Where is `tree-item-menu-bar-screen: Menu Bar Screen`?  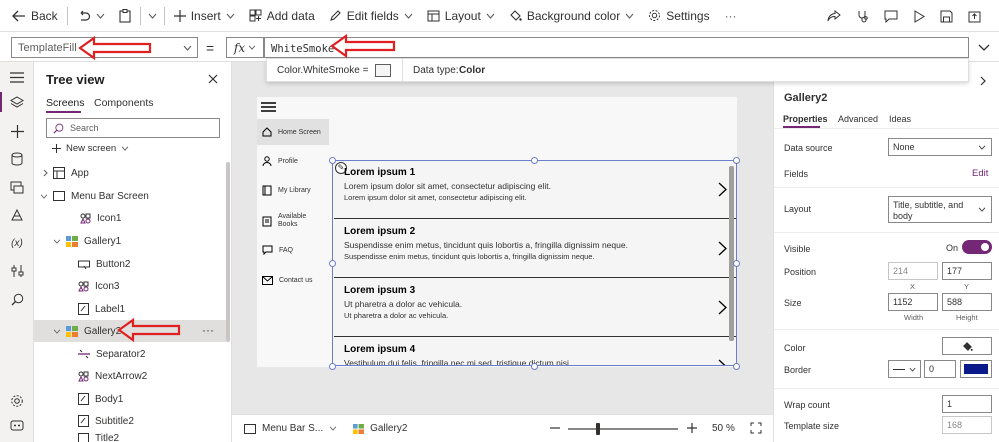
tree-item-menu-bar-screen: Menu Bar Screen is located at coordinates (130, 196).